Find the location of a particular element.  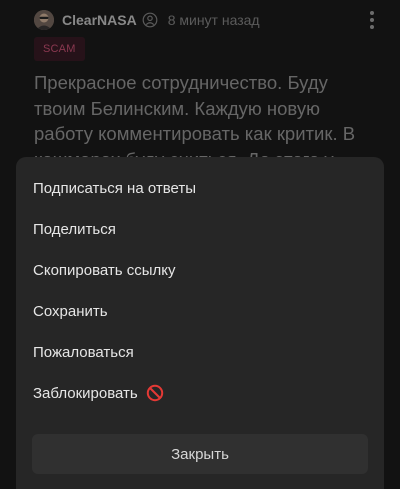

ban-icon is located at coordinates (155, 393).